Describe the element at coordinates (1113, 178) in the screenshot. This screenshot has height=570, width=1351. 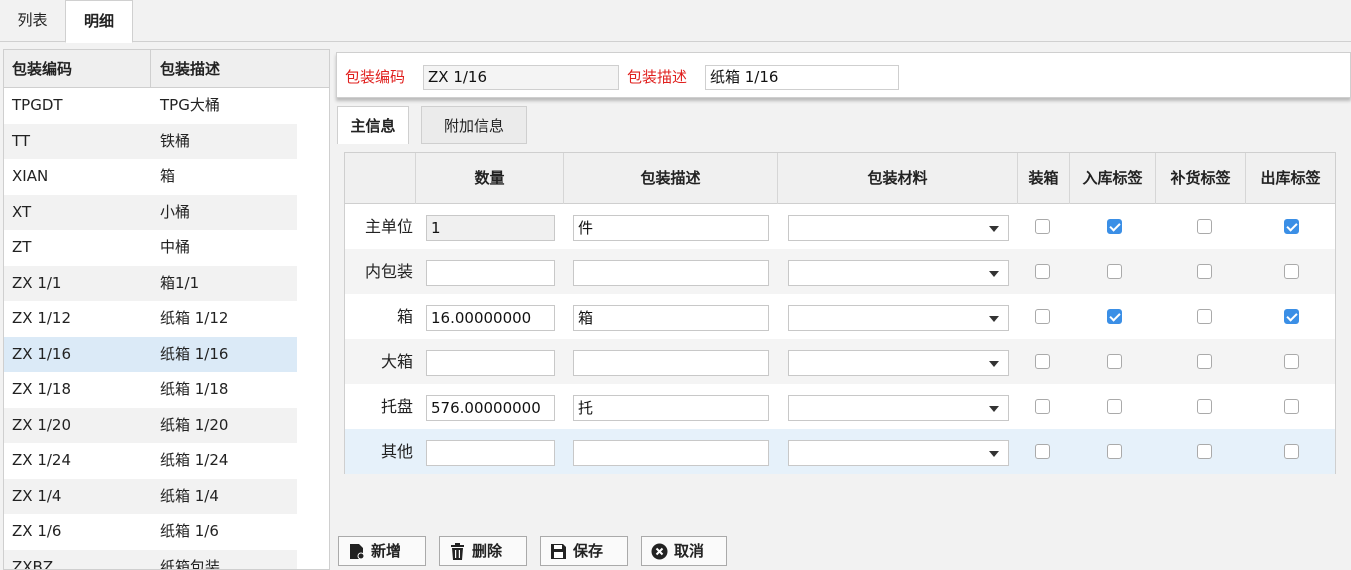
I see `grid-header-in-label: 入库标签` at that location.